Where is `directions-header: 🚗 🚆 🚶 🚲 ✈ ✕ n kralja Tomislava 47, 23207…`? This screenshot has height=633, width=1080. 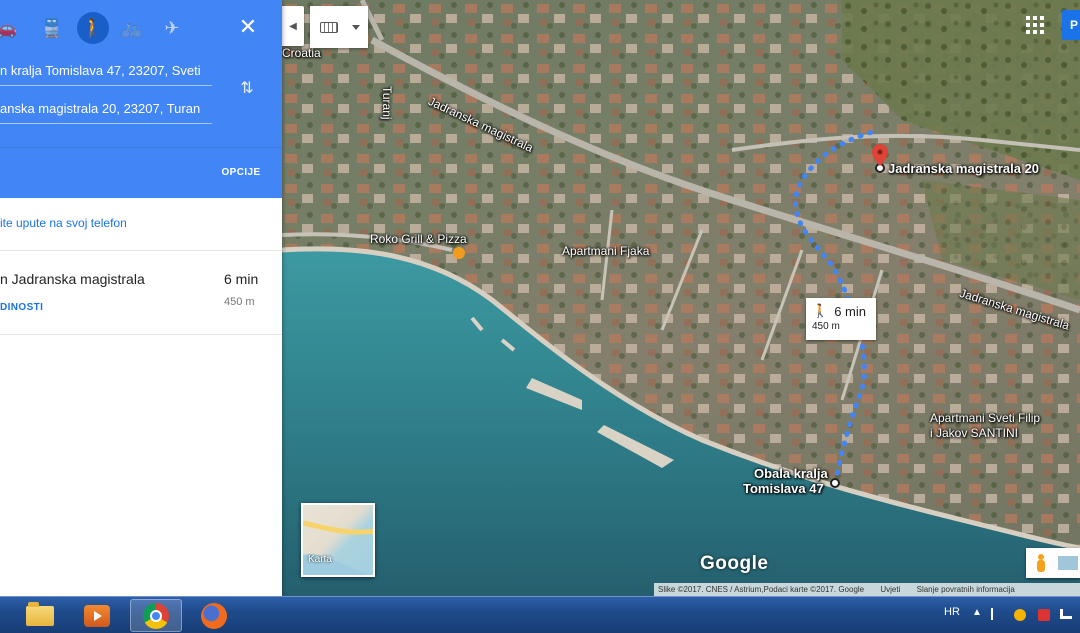
directions-header: 🚗 🚆 🚶 🚲 ✈ ✕ n kralja Tomislava 47, 23207… is located at coordinates (141, 99).